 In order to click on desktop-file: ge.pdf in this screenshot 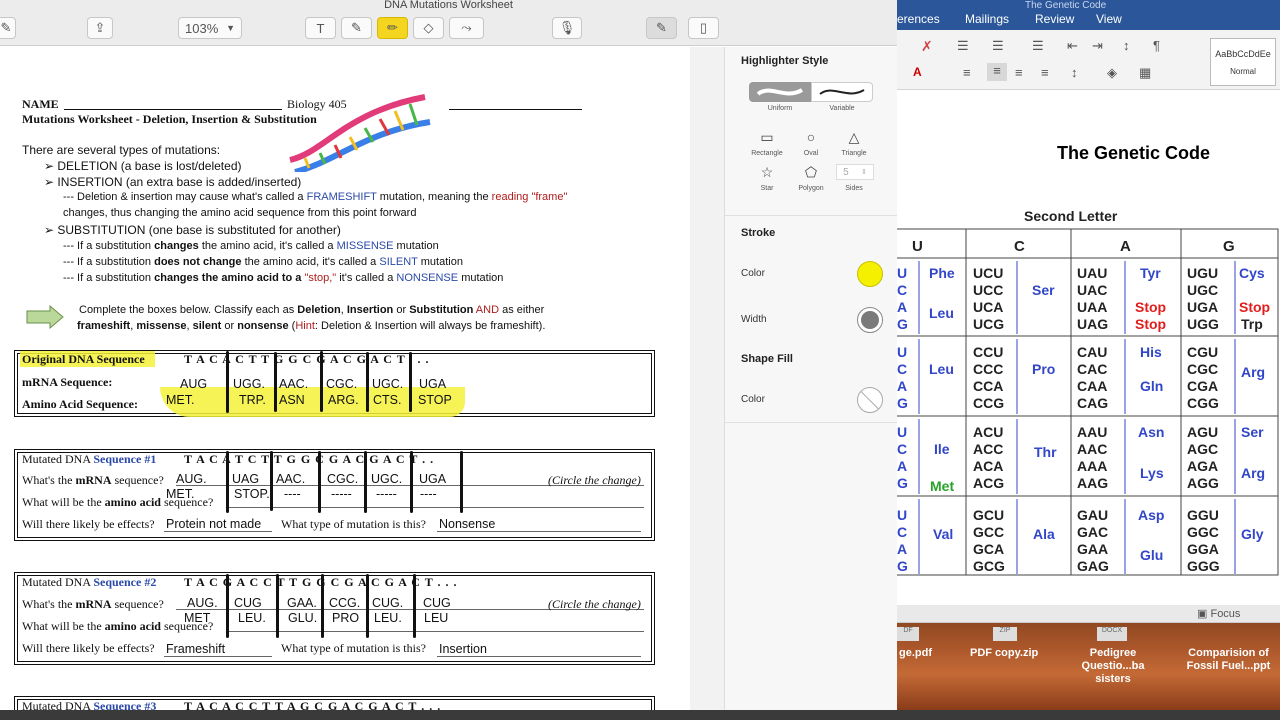, I will do `click(915, 653)`.